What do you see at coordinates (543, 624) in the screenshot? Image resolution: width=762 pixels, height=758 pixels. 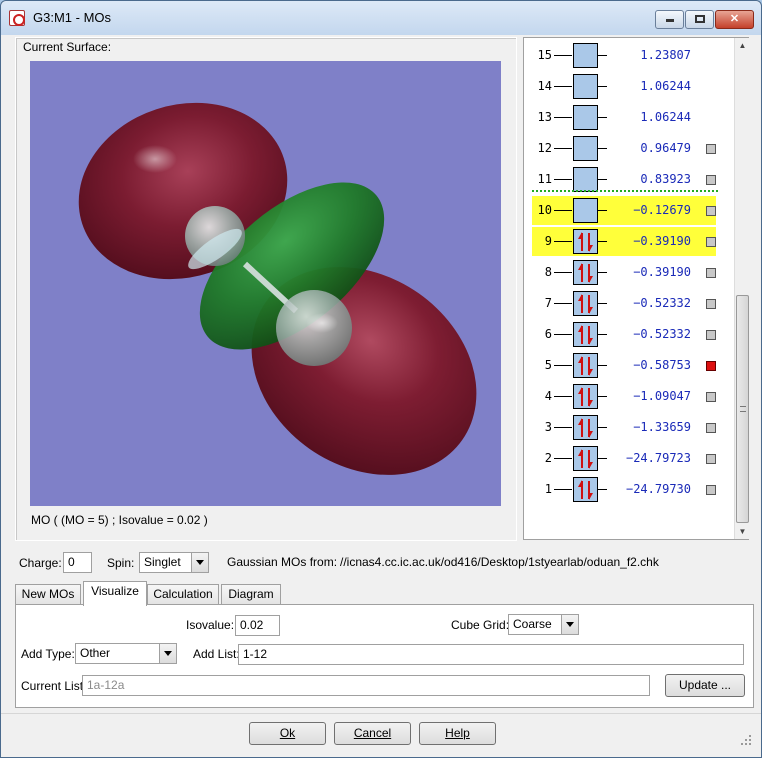 I see `cube-grid-select: Coarse` at bounding box center [543, 624].